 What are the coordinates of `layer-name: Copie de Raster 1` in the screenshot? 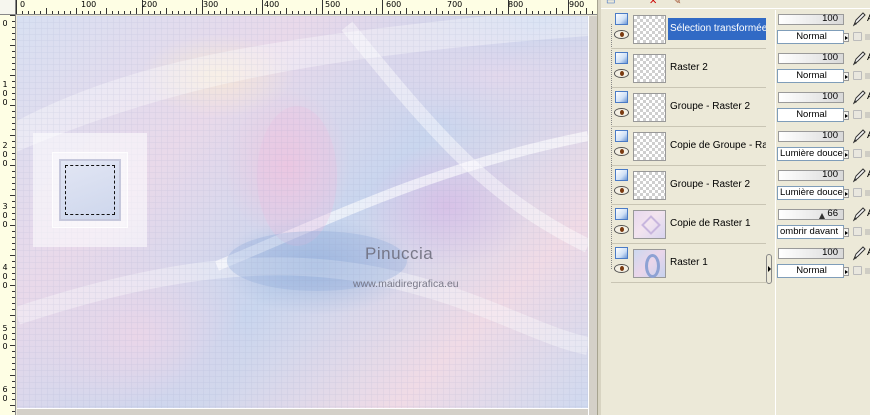 It's located at (717, 224).